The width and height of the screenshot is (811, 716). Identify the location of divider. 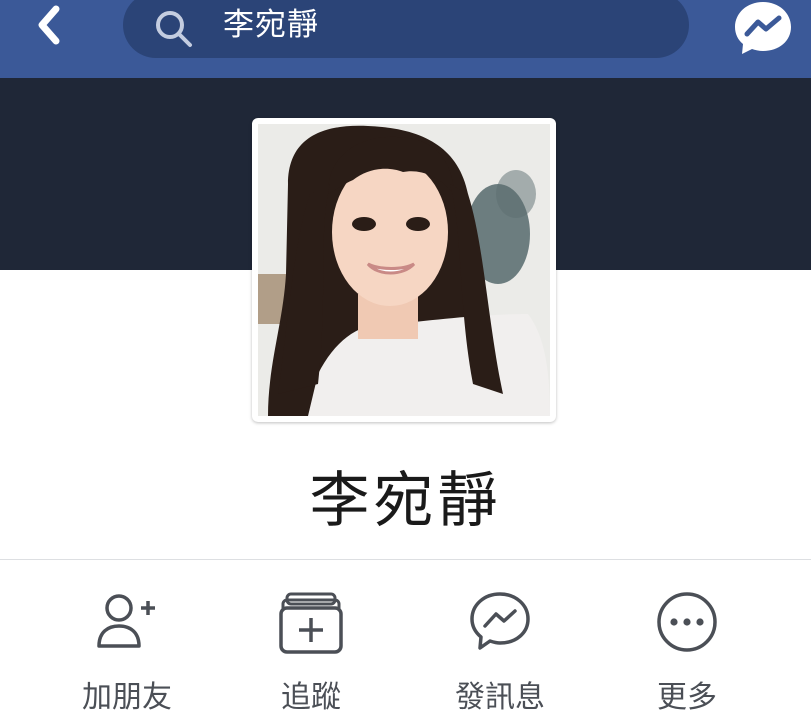
(405, 559).